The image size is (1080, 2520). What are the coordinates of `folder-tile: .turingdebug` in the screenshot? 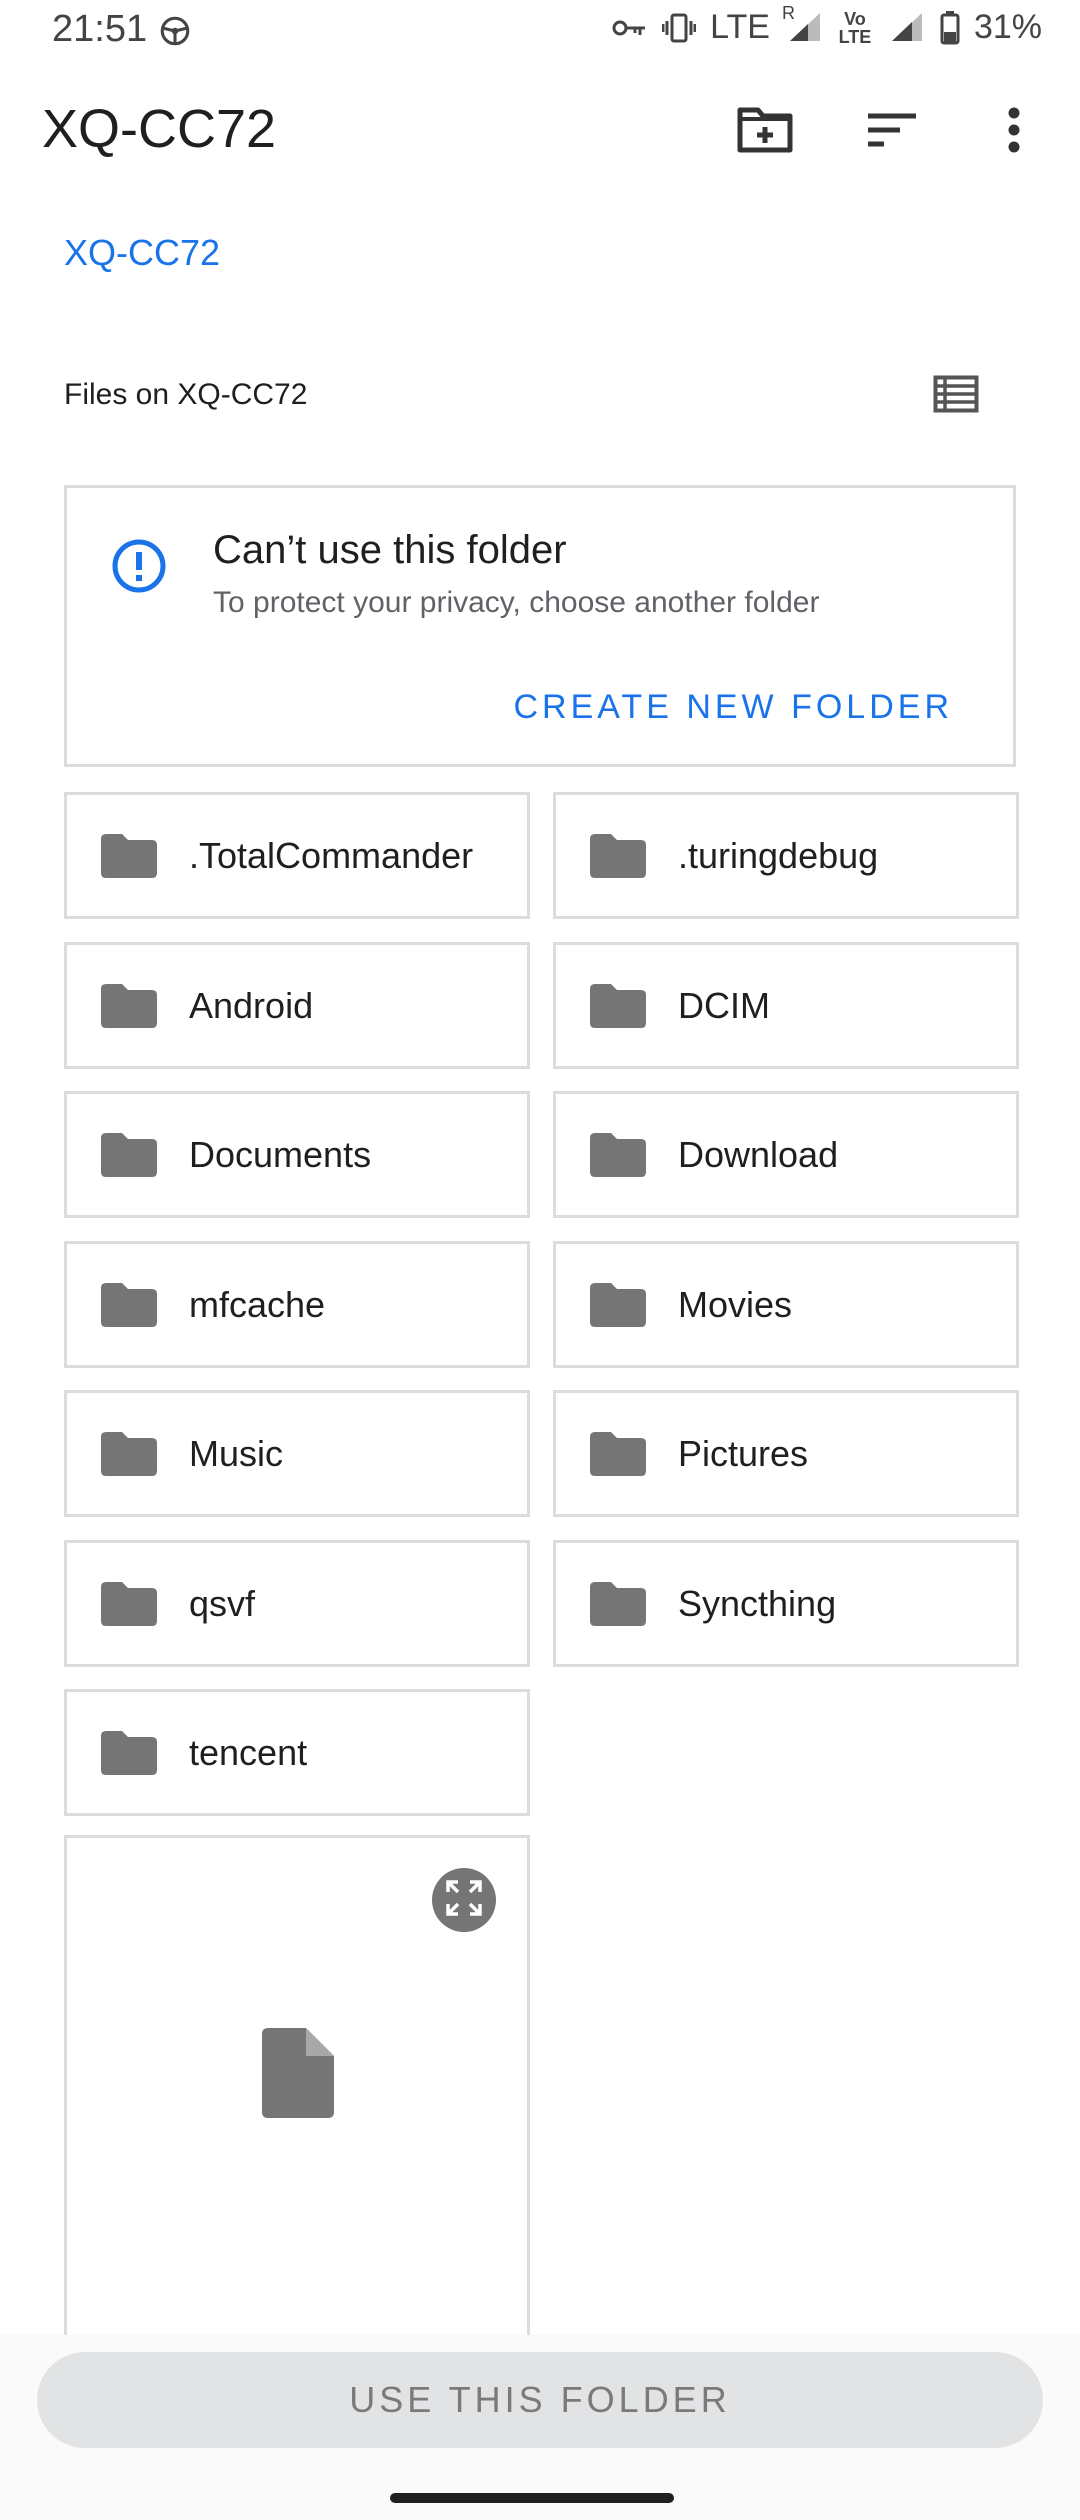 It's located at (786, 855).